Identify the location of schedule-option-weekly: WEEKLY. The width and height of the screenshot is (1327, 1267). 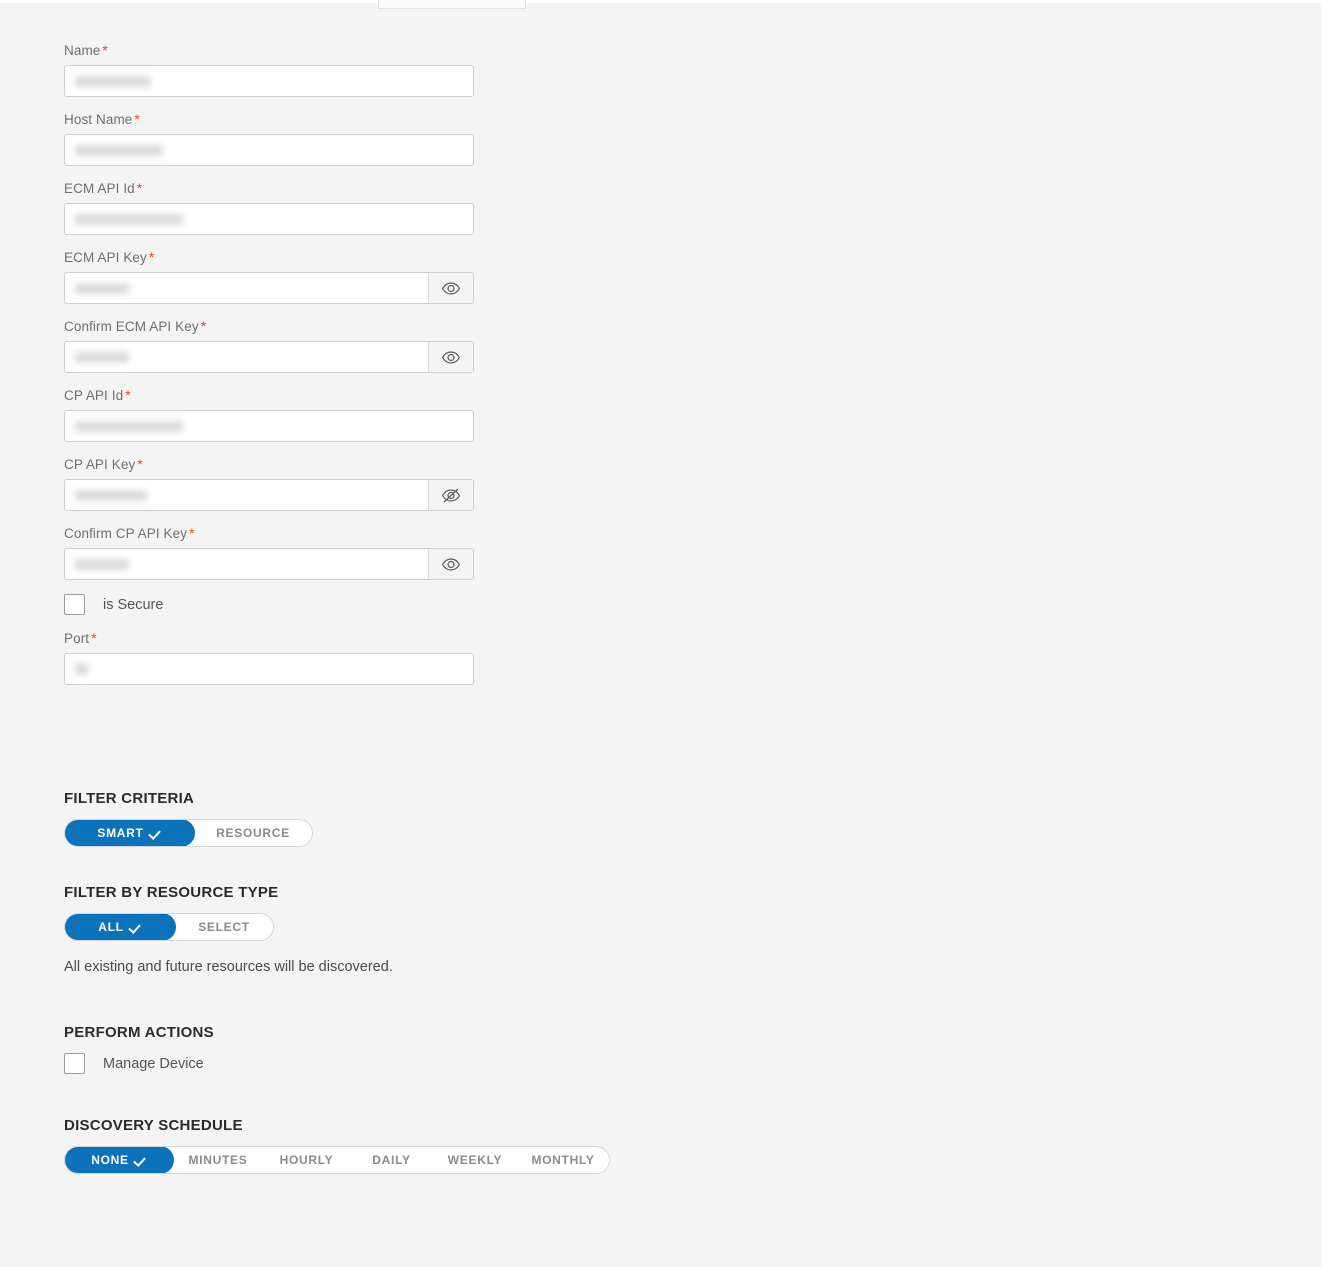
(475, 1160).